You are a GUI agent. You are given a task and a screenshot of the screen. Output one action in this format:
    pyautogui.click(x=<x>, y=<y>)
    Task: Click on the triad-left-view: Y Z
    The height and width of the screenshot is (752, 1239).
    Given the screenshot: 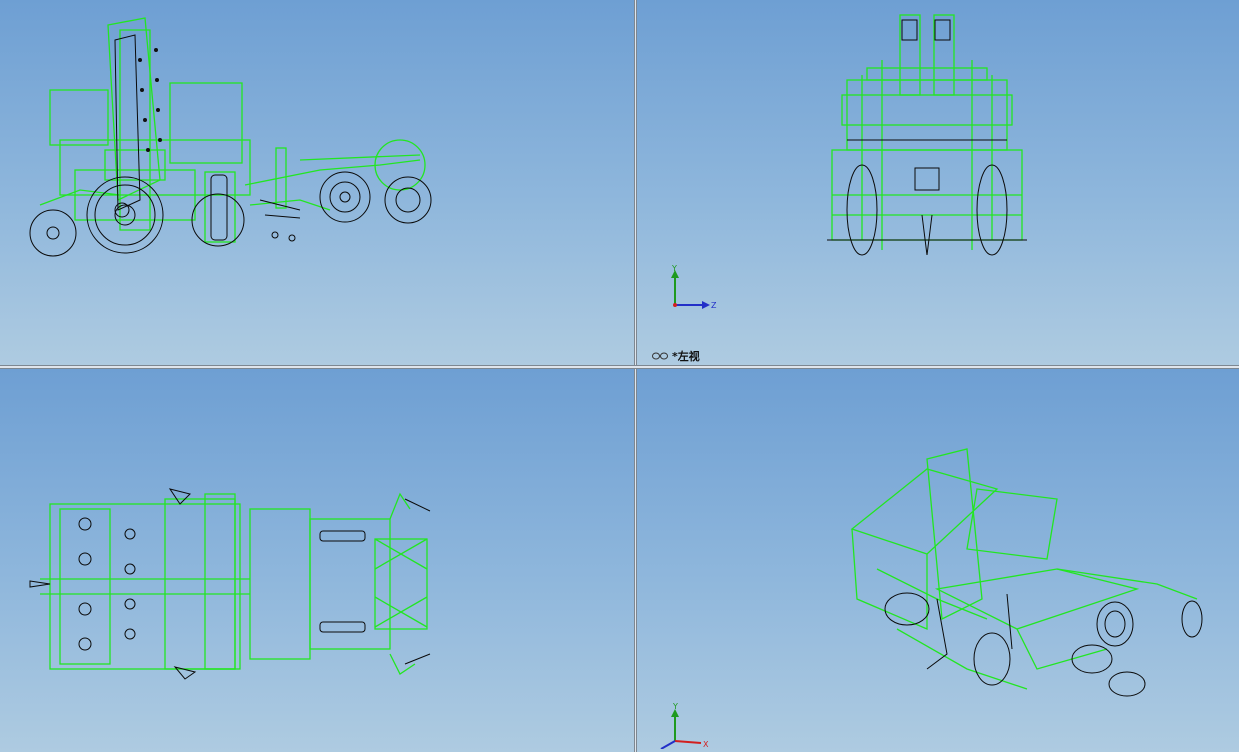 What is the action you would take?
    pyautogui.click(x=694, y=287)
    